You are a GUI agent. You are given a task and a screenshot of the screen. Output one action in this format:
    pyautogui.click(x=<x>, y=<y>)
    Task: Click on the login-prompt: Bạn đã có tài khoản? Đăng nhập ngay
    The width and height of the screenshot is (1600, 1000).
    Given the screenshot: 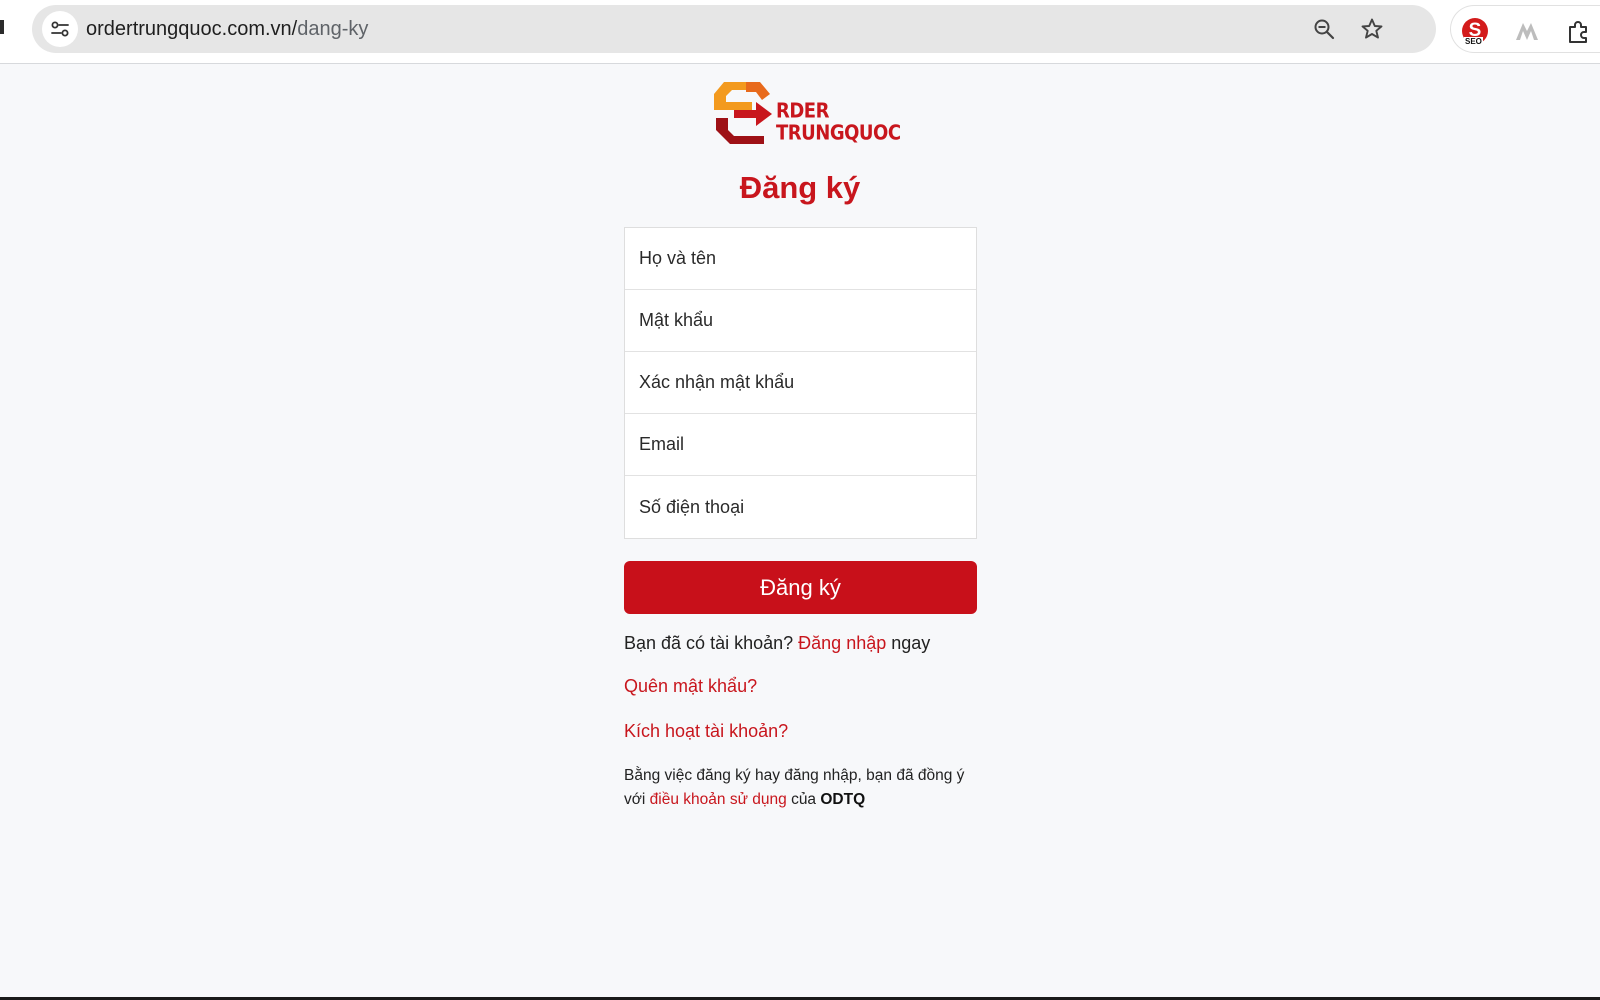 What is the action you would take?
    pyautogui.click(x=777, y=643)
    